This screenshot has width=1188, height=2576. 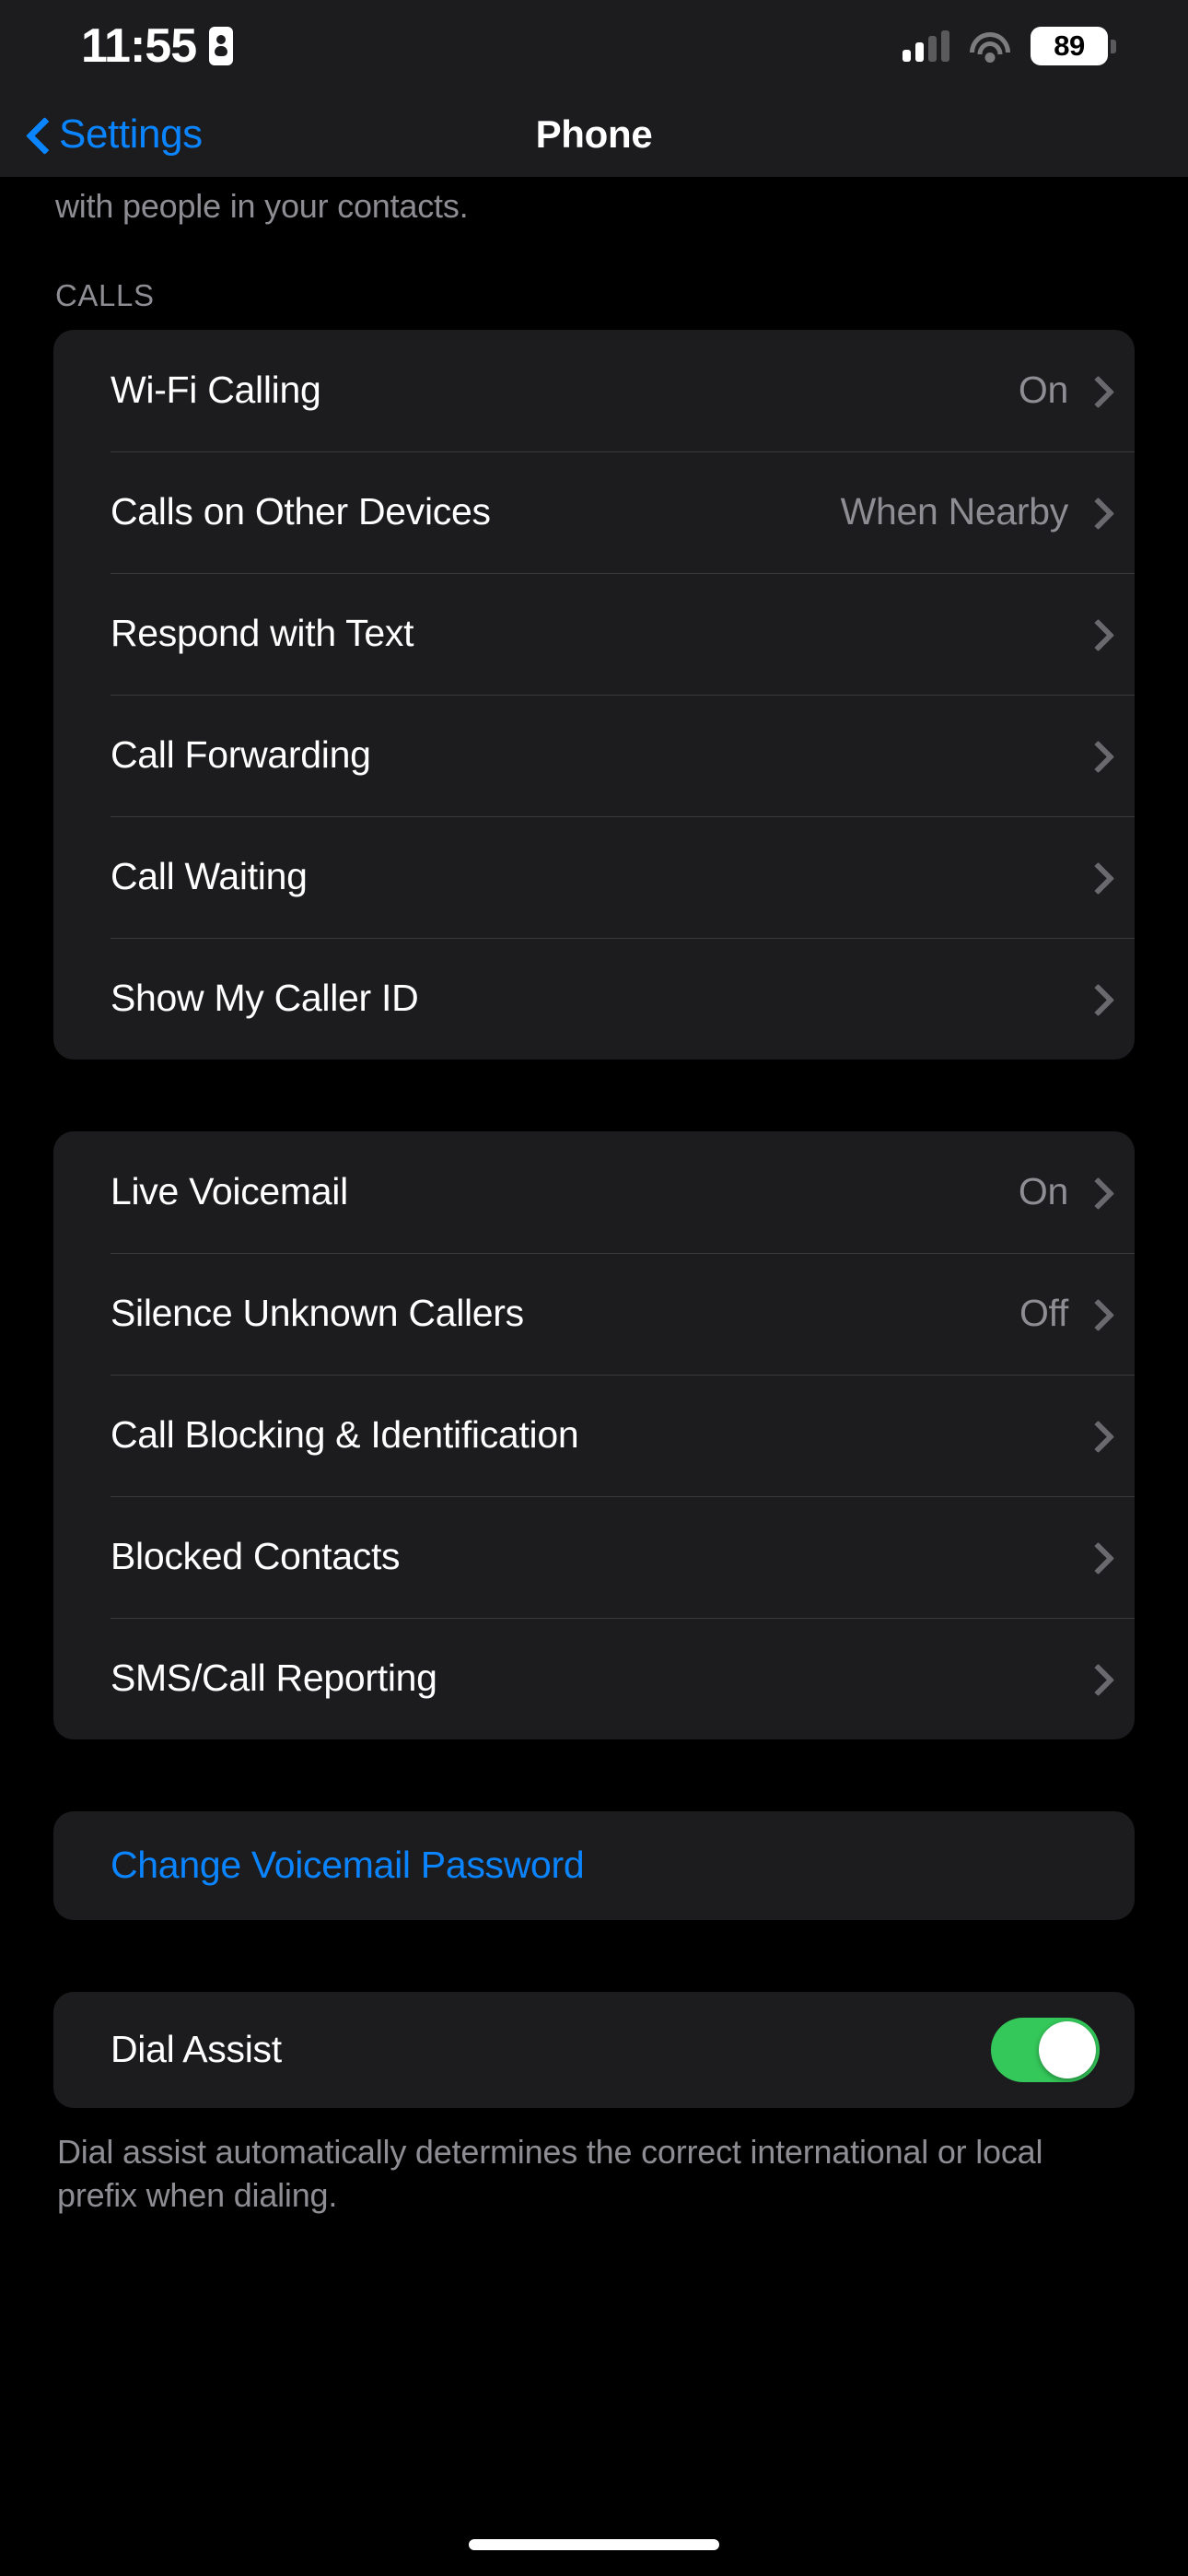 What do you see at coordinates (139, 46) in the screenshot?
I see `status-time: 11:55` at bounding box center [139, 46].